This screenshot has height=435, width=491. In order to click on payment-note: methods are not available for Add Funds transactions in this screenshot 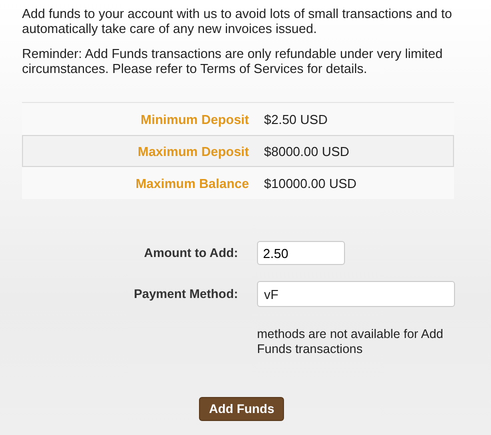, I will do `click(350, 342)`.